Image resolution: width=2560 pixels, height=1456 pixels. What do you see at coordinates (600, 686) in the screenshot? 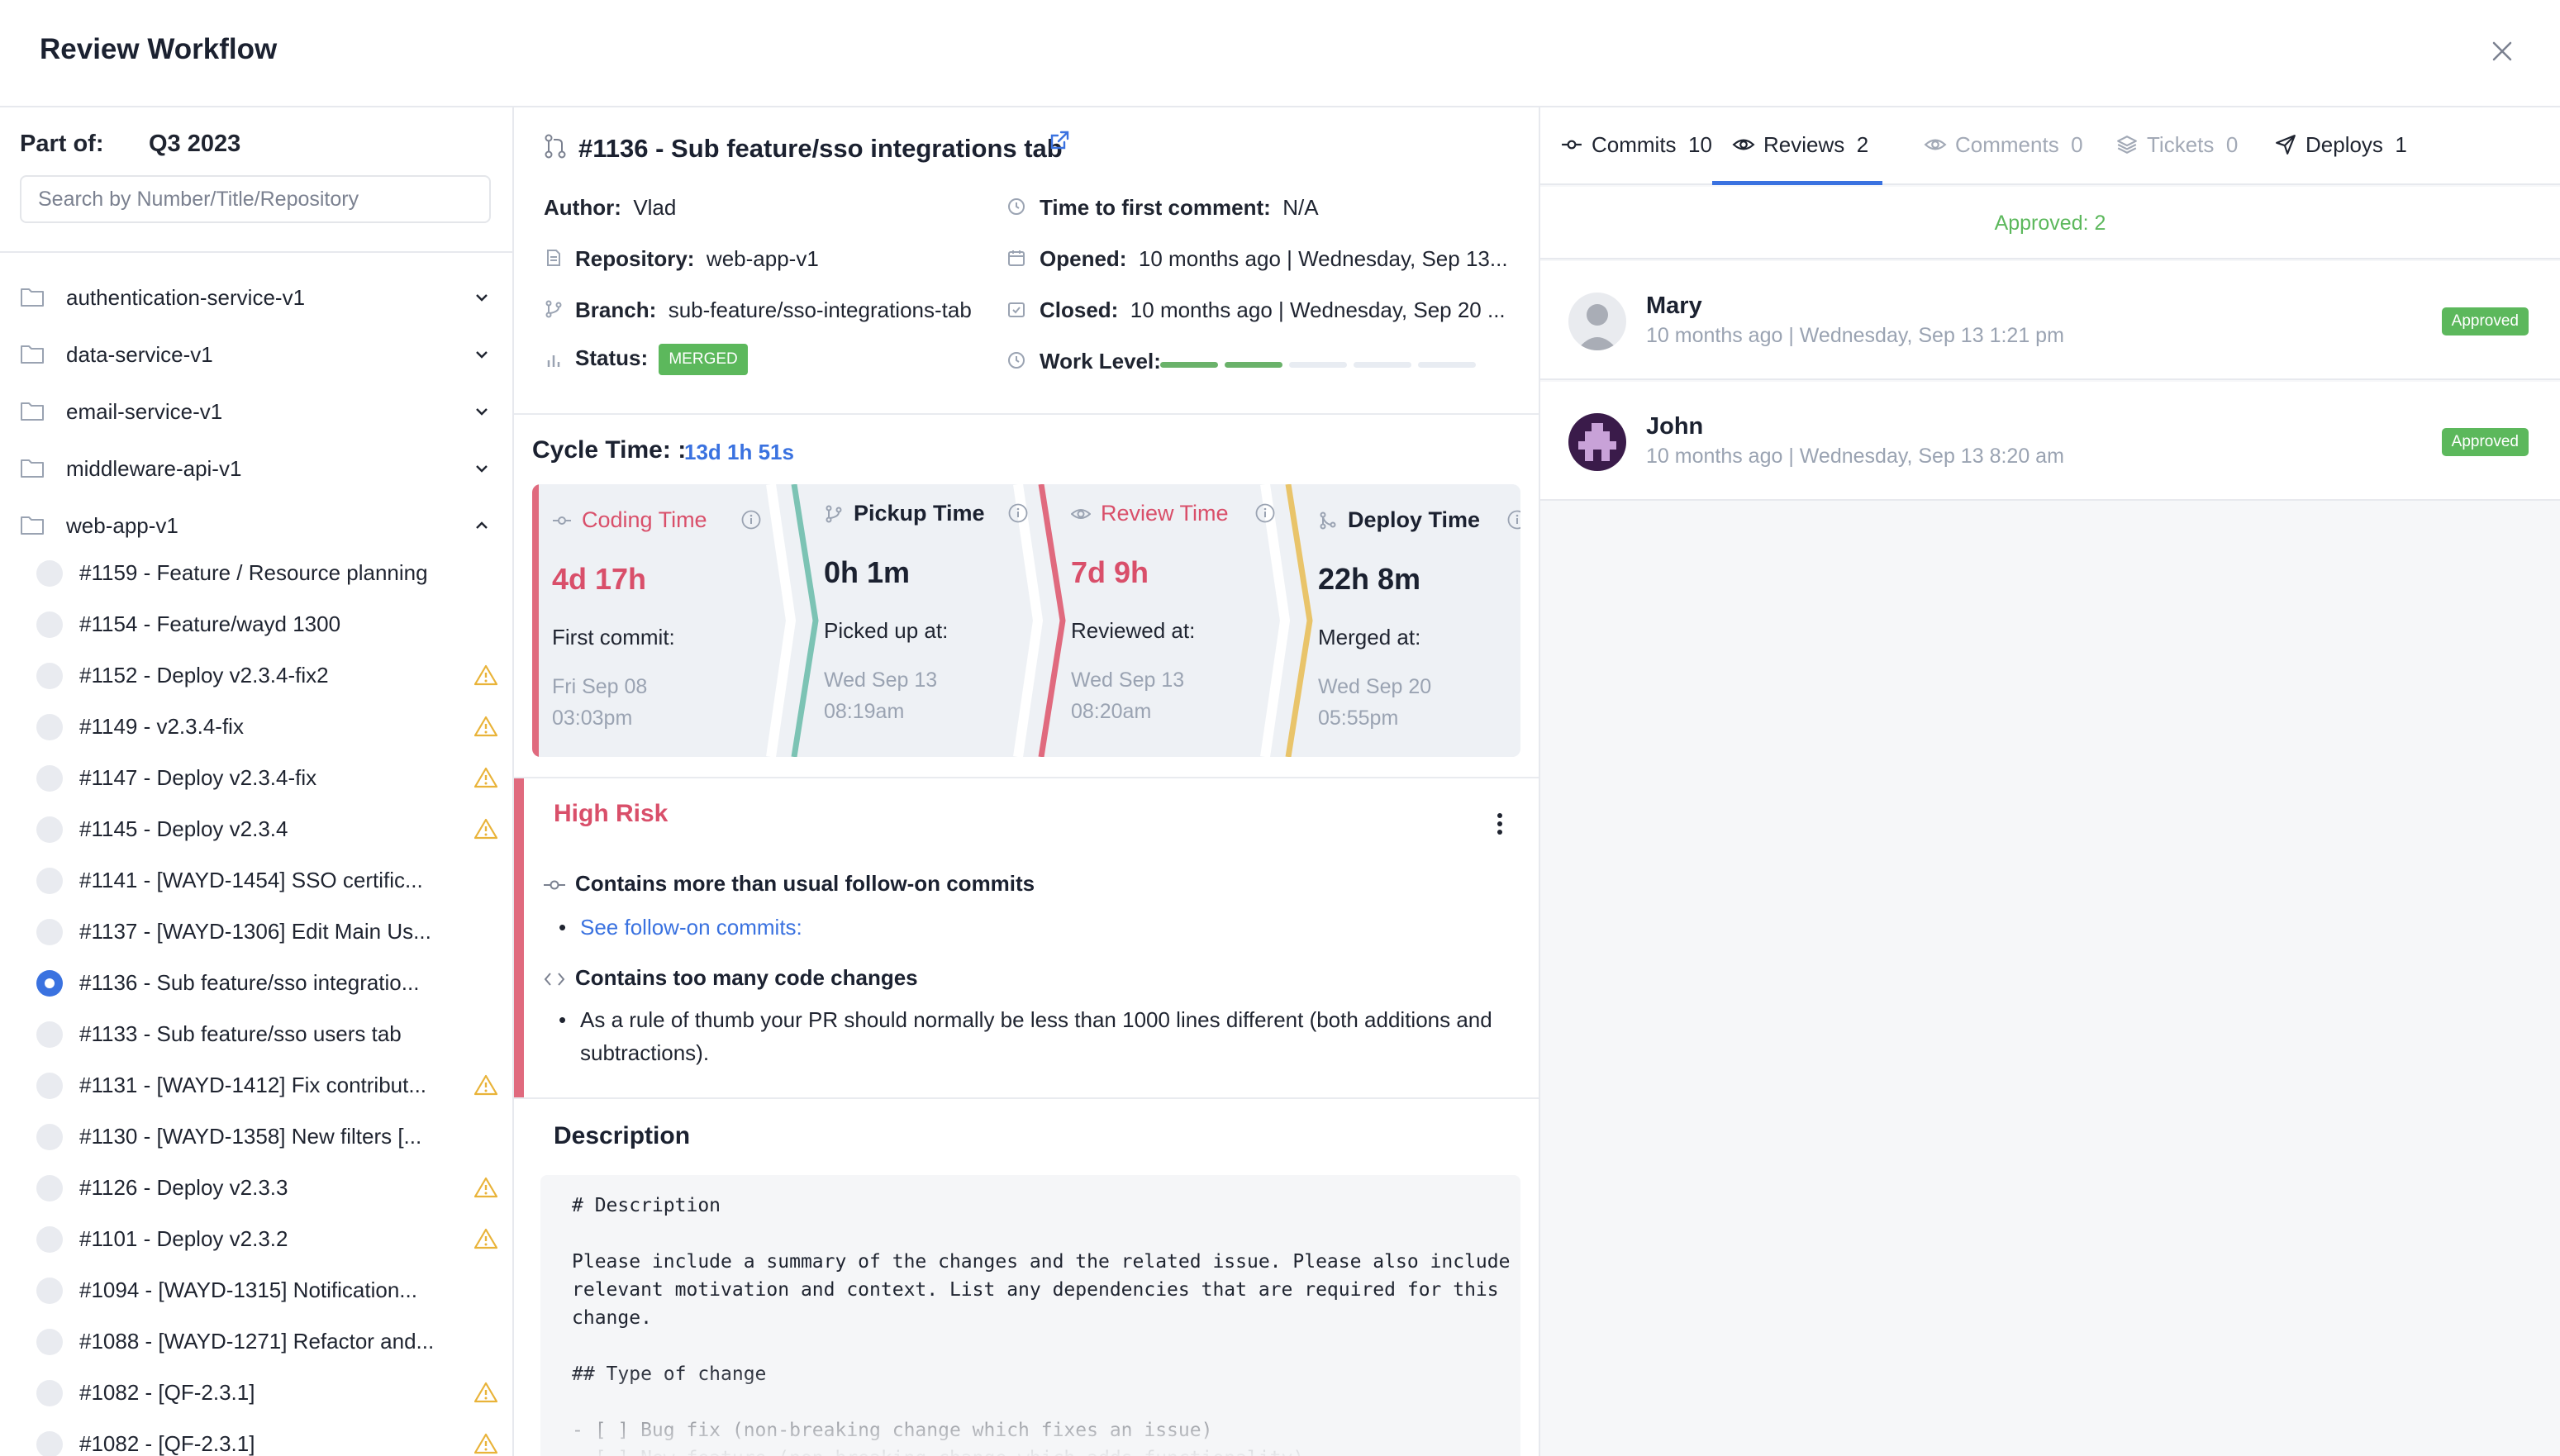
I see `stage-date: Fri Sep 08` at bounding box center [600, 686].